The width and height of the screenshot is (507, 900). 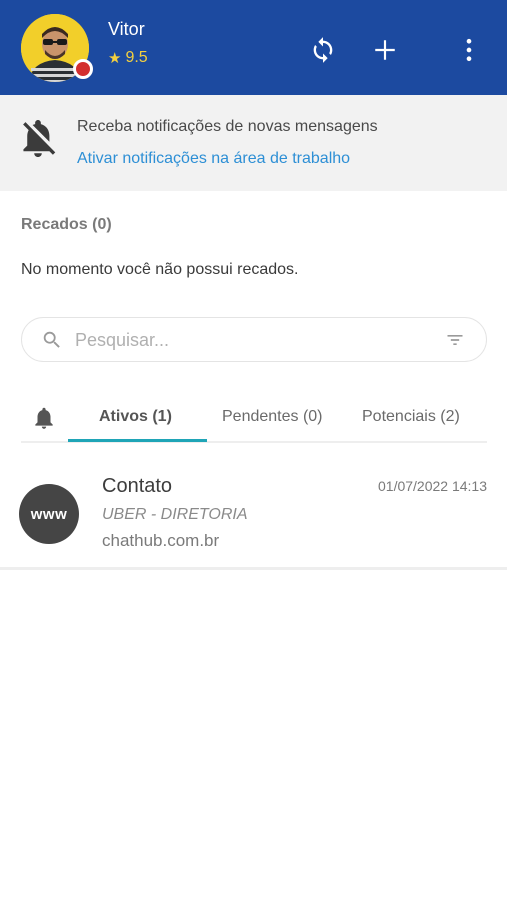 I want to click on plus-icon, so click(x=385, y=50).